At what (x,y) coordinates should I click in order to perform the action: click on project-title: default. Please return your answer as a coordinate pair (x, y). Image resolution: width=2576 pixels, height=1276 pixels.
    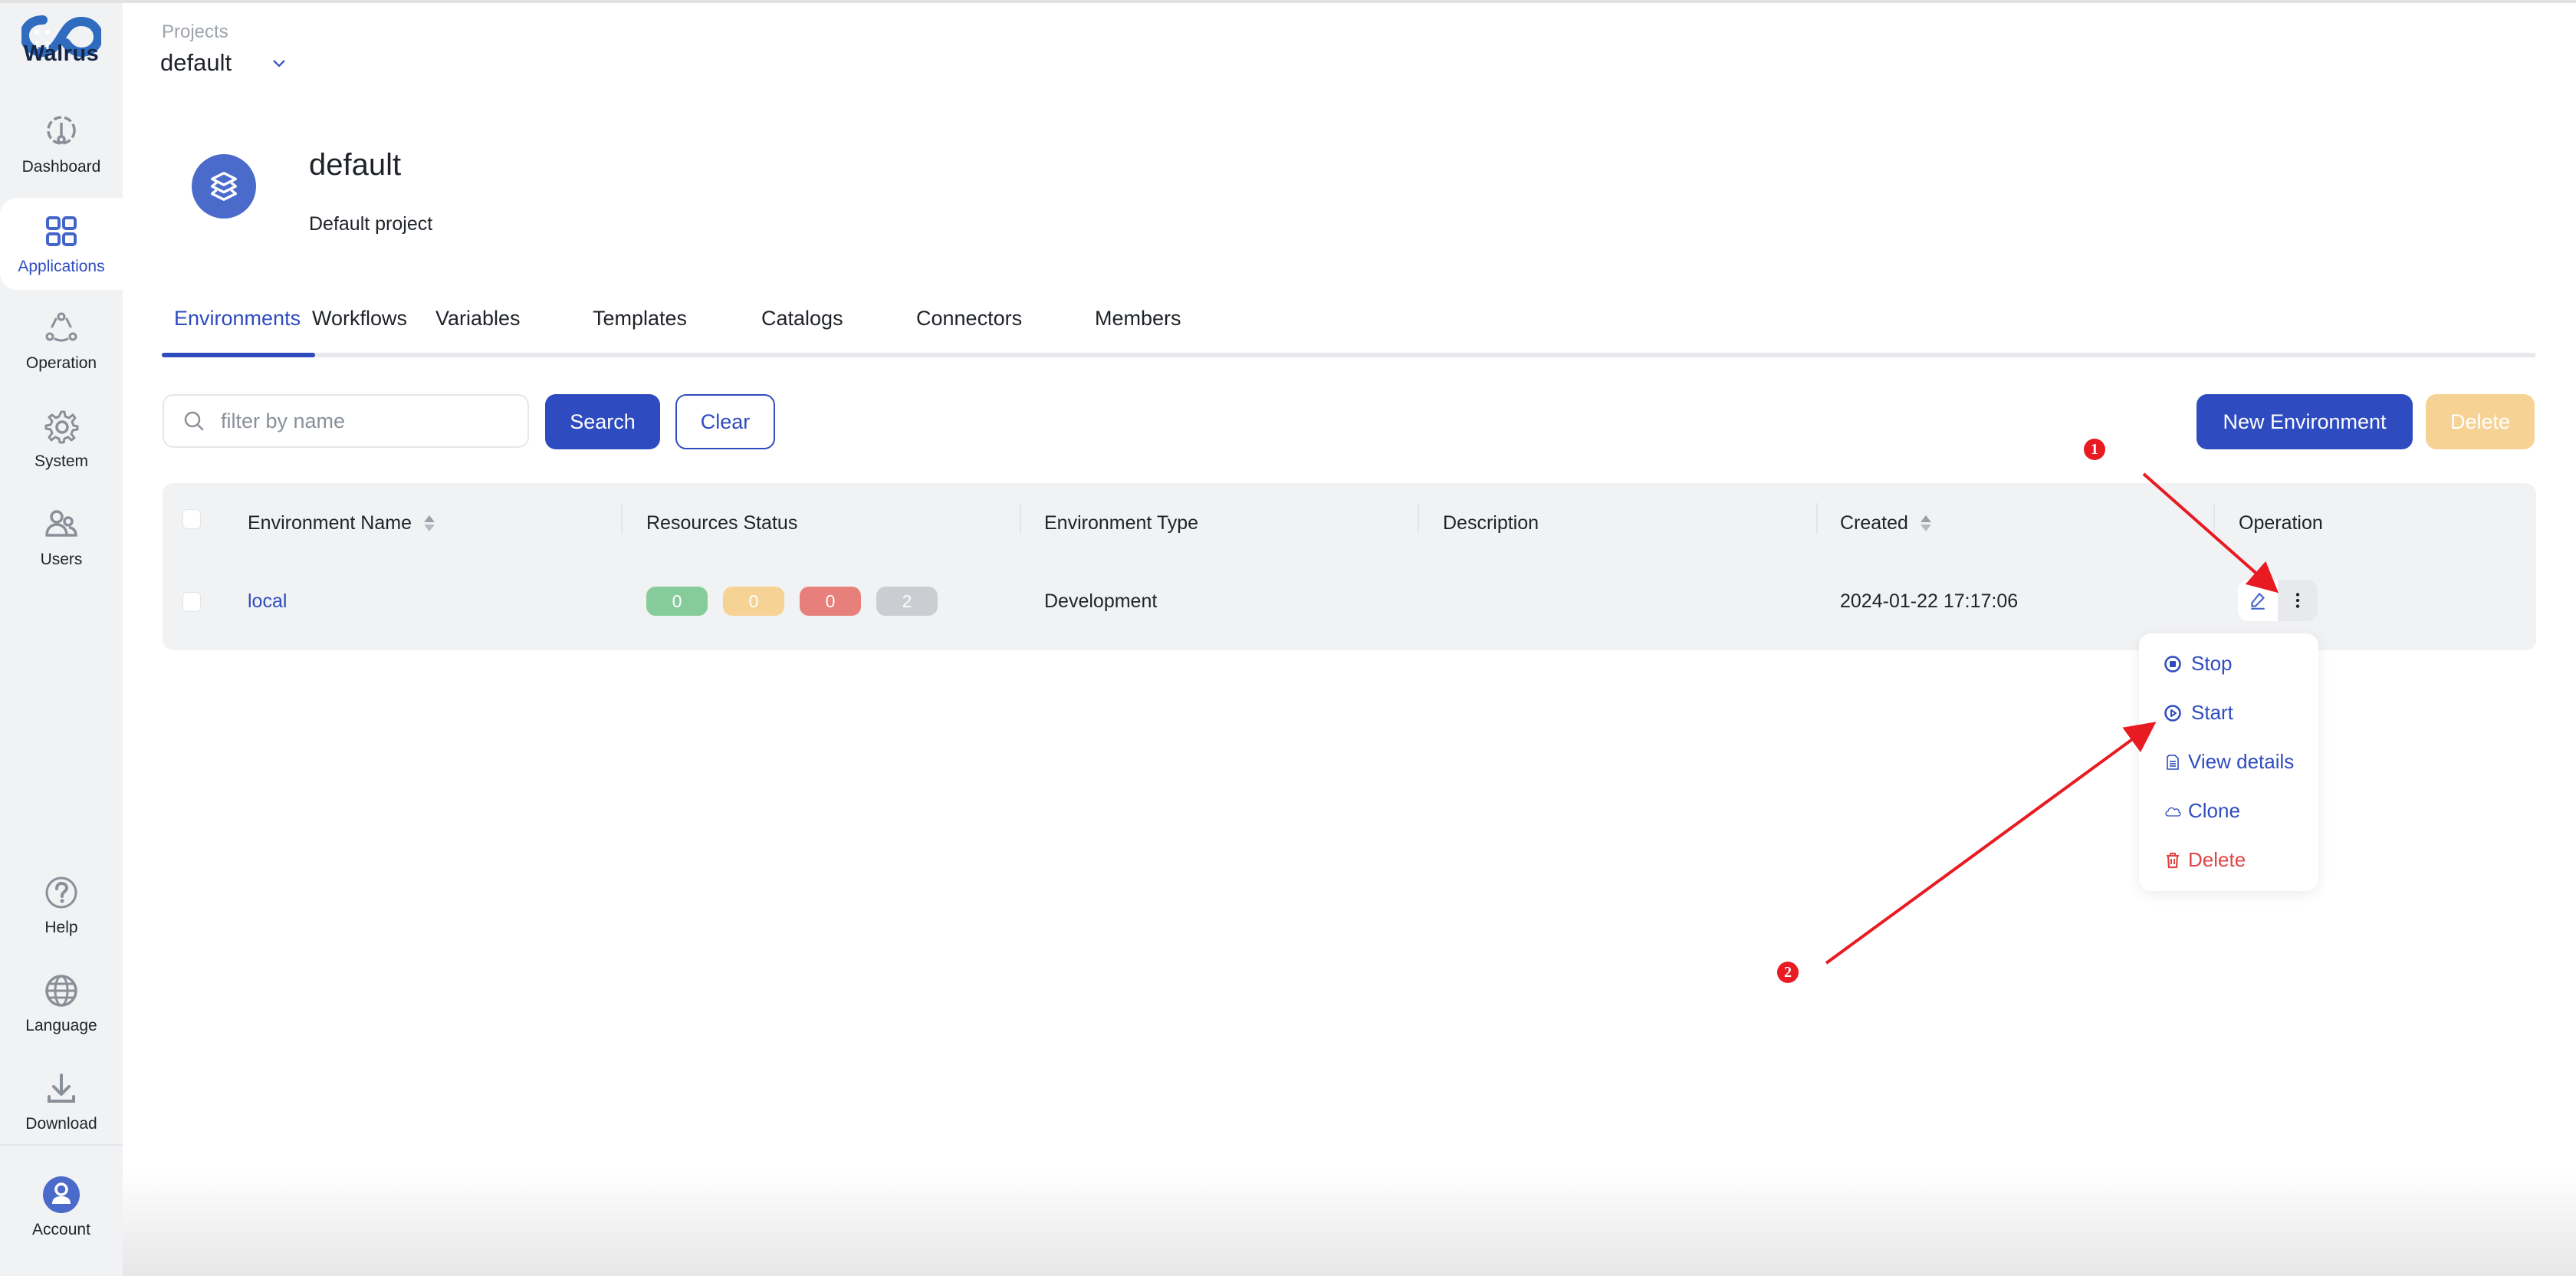
    Looking at the image, I should click on (356, 165).